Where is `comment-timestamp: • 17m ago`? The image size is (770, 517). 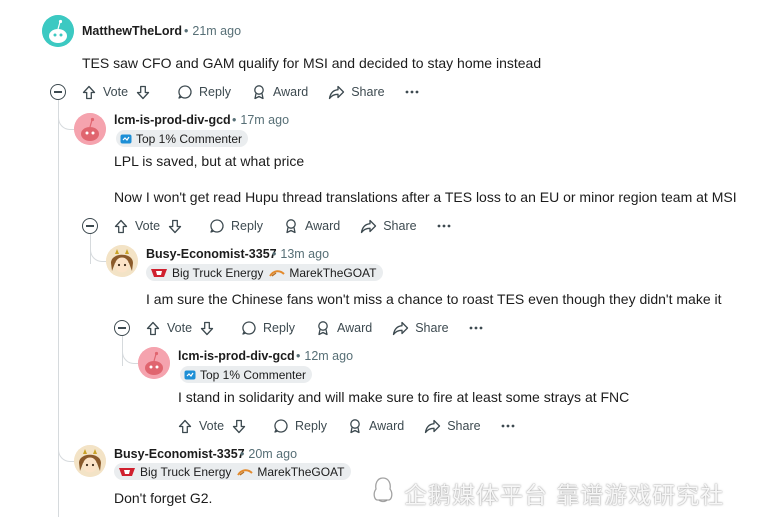
comment-timestamp: • 17m ago is located at coordinates (261, 120).